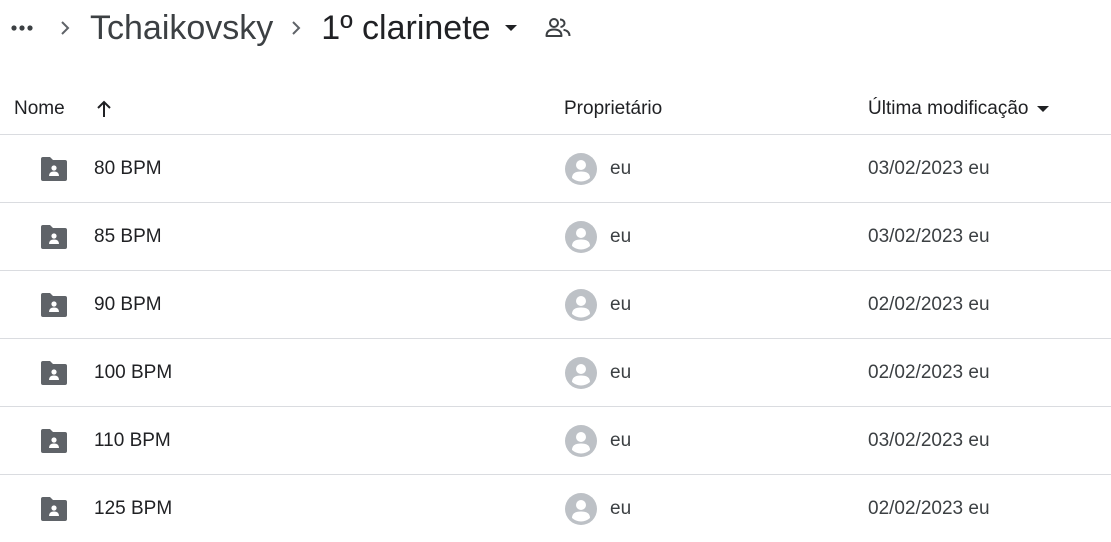 This screenshot has height=542, width=1111. I want to click on table-header: Nome Proprietário Última modificação, so click(555, 109).